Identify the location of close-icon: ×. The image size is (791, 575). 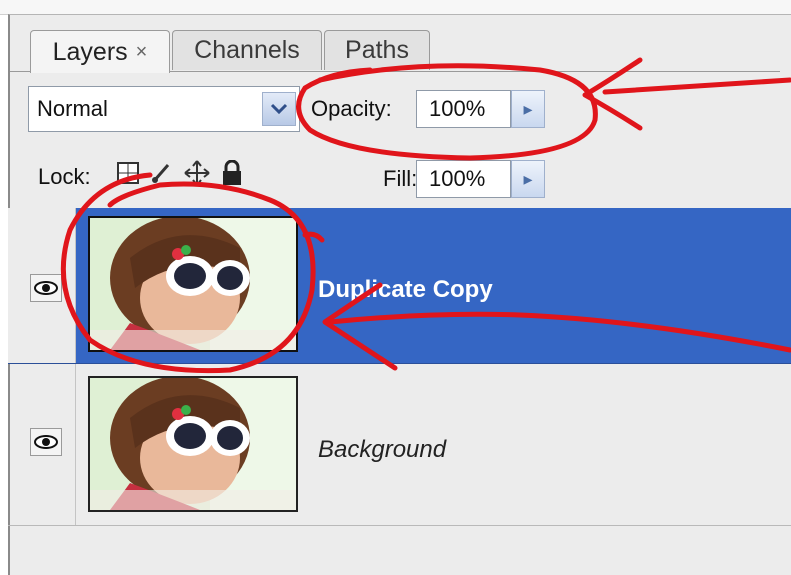
(142, 52).